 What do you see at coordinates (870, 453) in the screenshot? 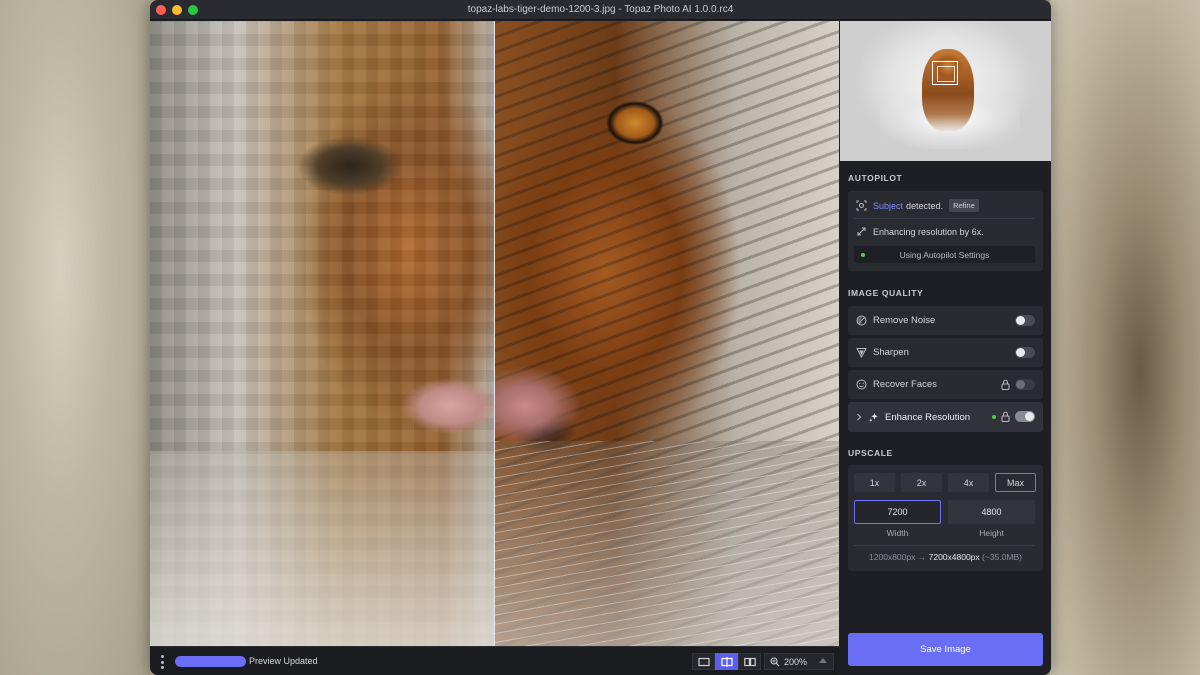
I see `upscale-heading: UPSCALE` at bounding box center [870, 453].